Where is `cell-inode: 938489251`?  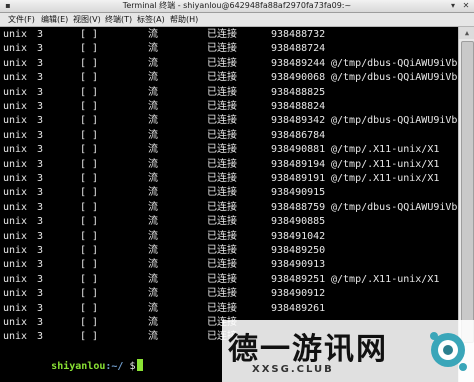 cell-inode: 938489251 is located at coordinates (298, 279).